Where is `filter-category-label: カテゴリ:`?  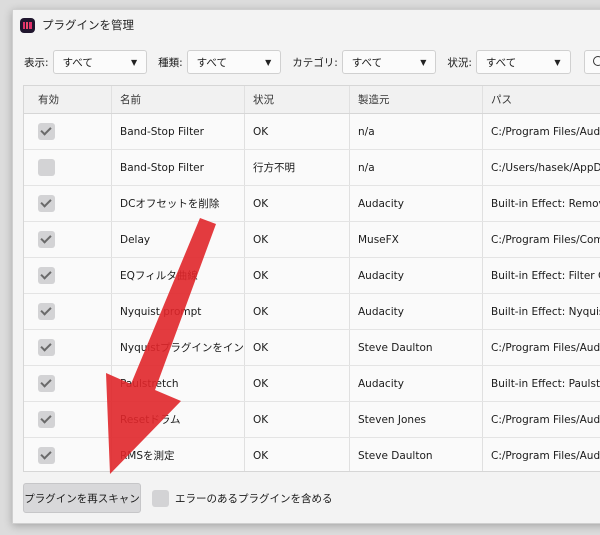
filter-category-label: カテゴリ: is located at coordinates (315, 62).